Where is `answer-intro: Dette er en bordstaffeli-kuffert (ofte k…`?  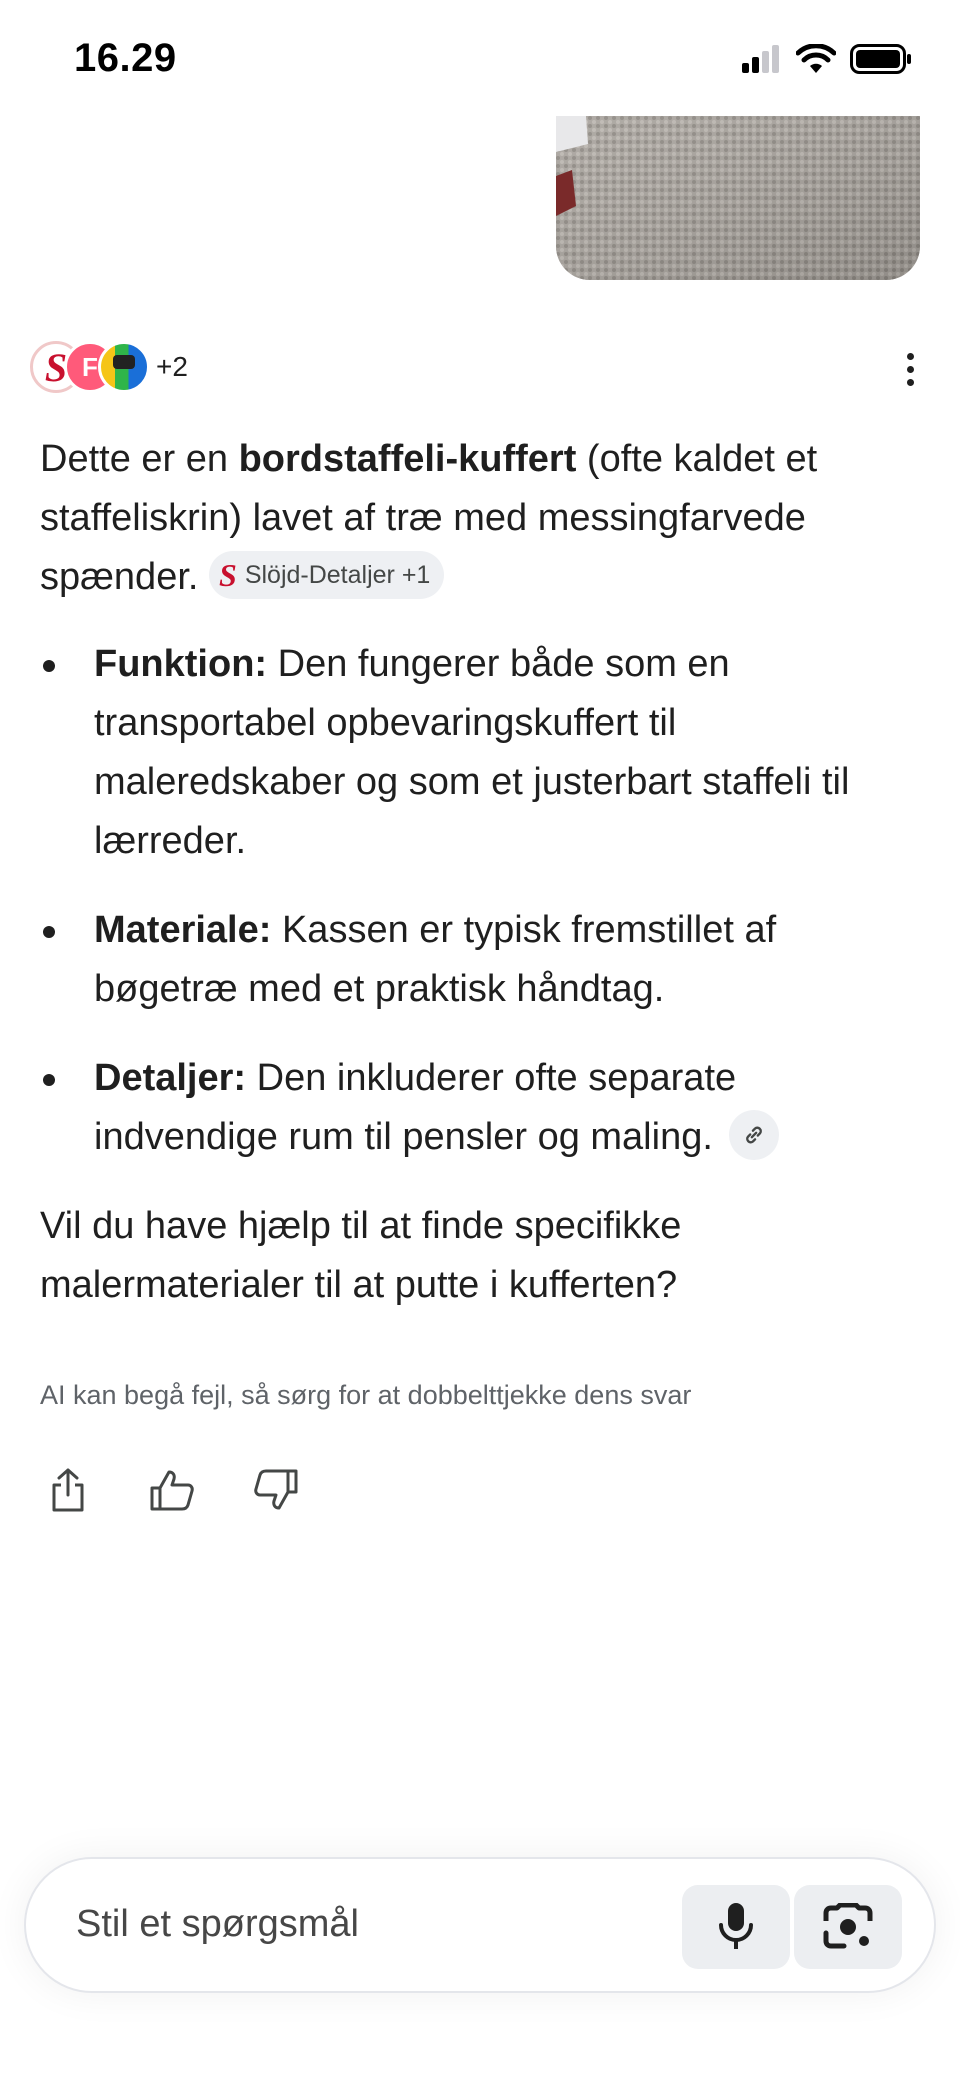 answer-intro: Dette er en bordstaffeli-kuffert (ofte k… is located at coordinates (429, 518).